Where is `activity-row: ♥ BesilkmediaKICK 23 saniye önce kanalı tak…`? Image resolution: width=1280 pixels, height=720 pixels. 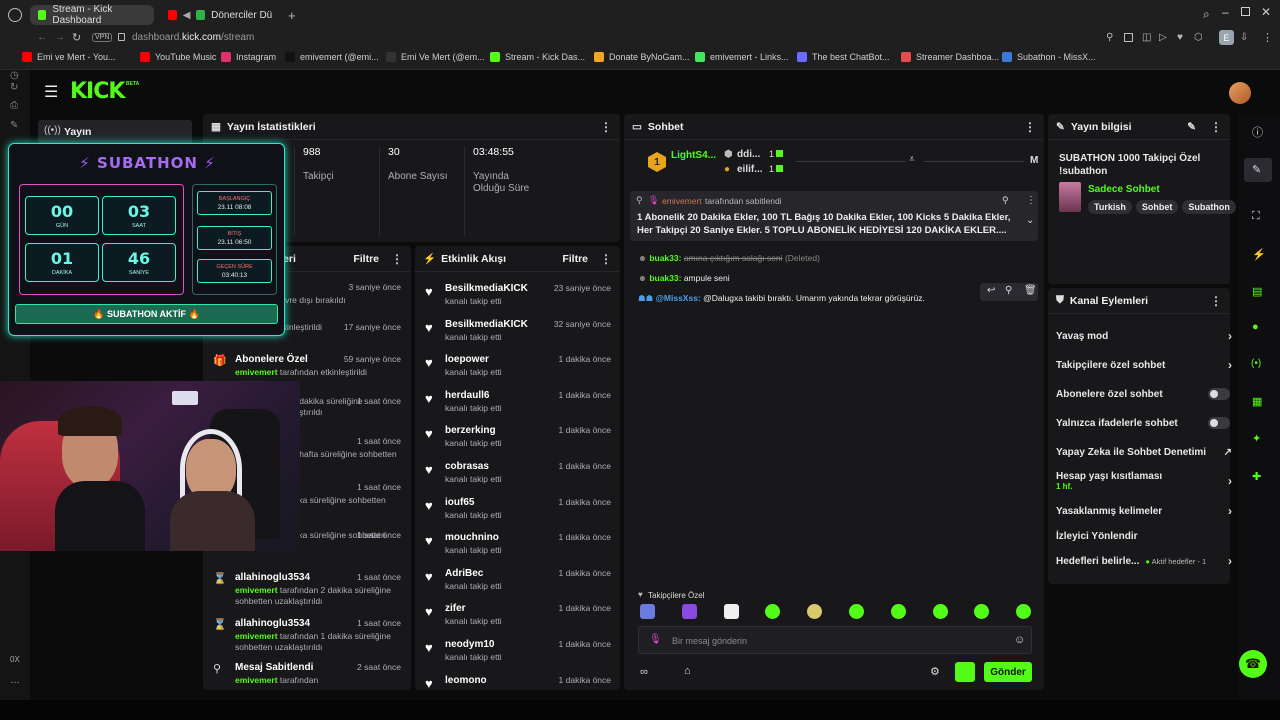 activity-row: ♥ BesilkmediaKICK 23 saniye önce kanalı tak… is located at coordinates (517, 295).